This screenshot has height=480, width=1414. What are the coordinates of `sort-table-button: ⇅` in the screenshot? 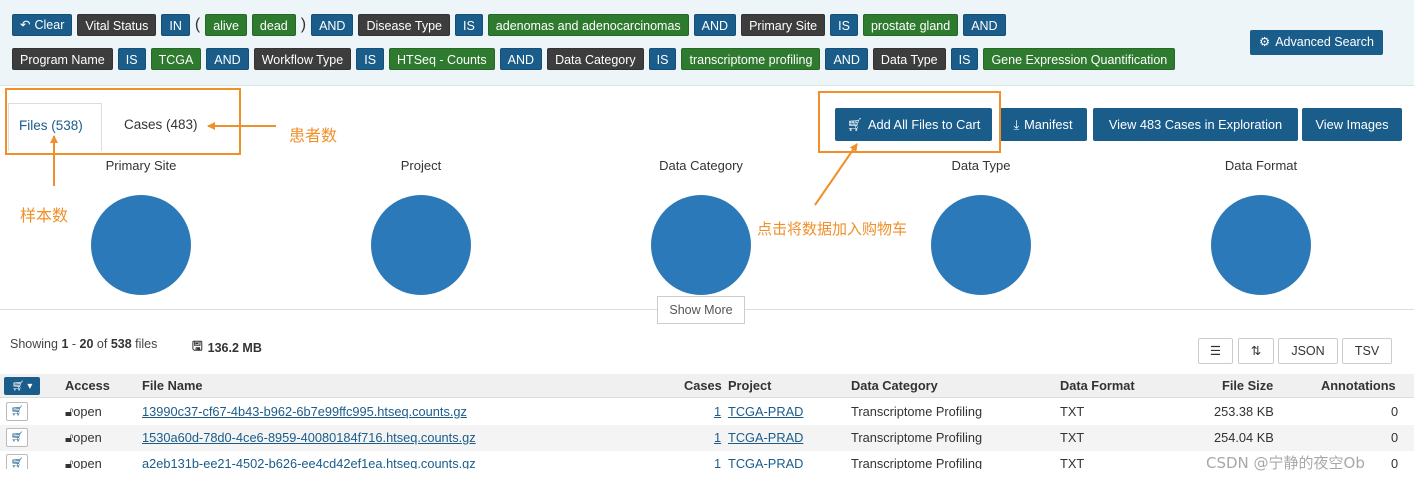 It's located at (1256, 351).